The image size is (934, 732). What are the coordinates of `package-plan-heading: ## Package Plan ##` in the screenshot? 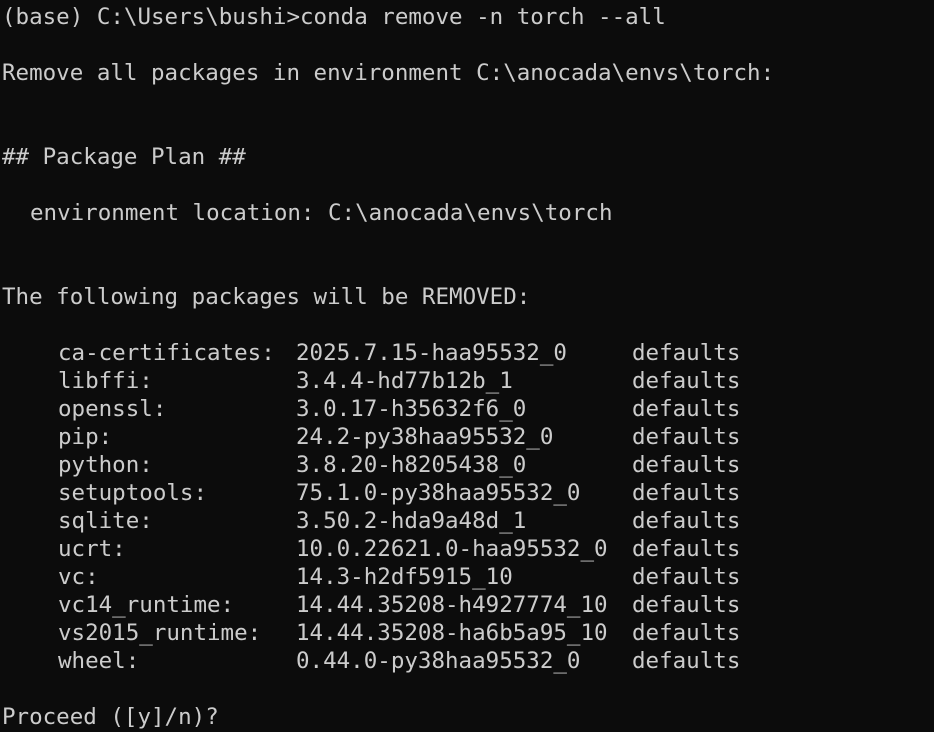 It's located at (124, 157).